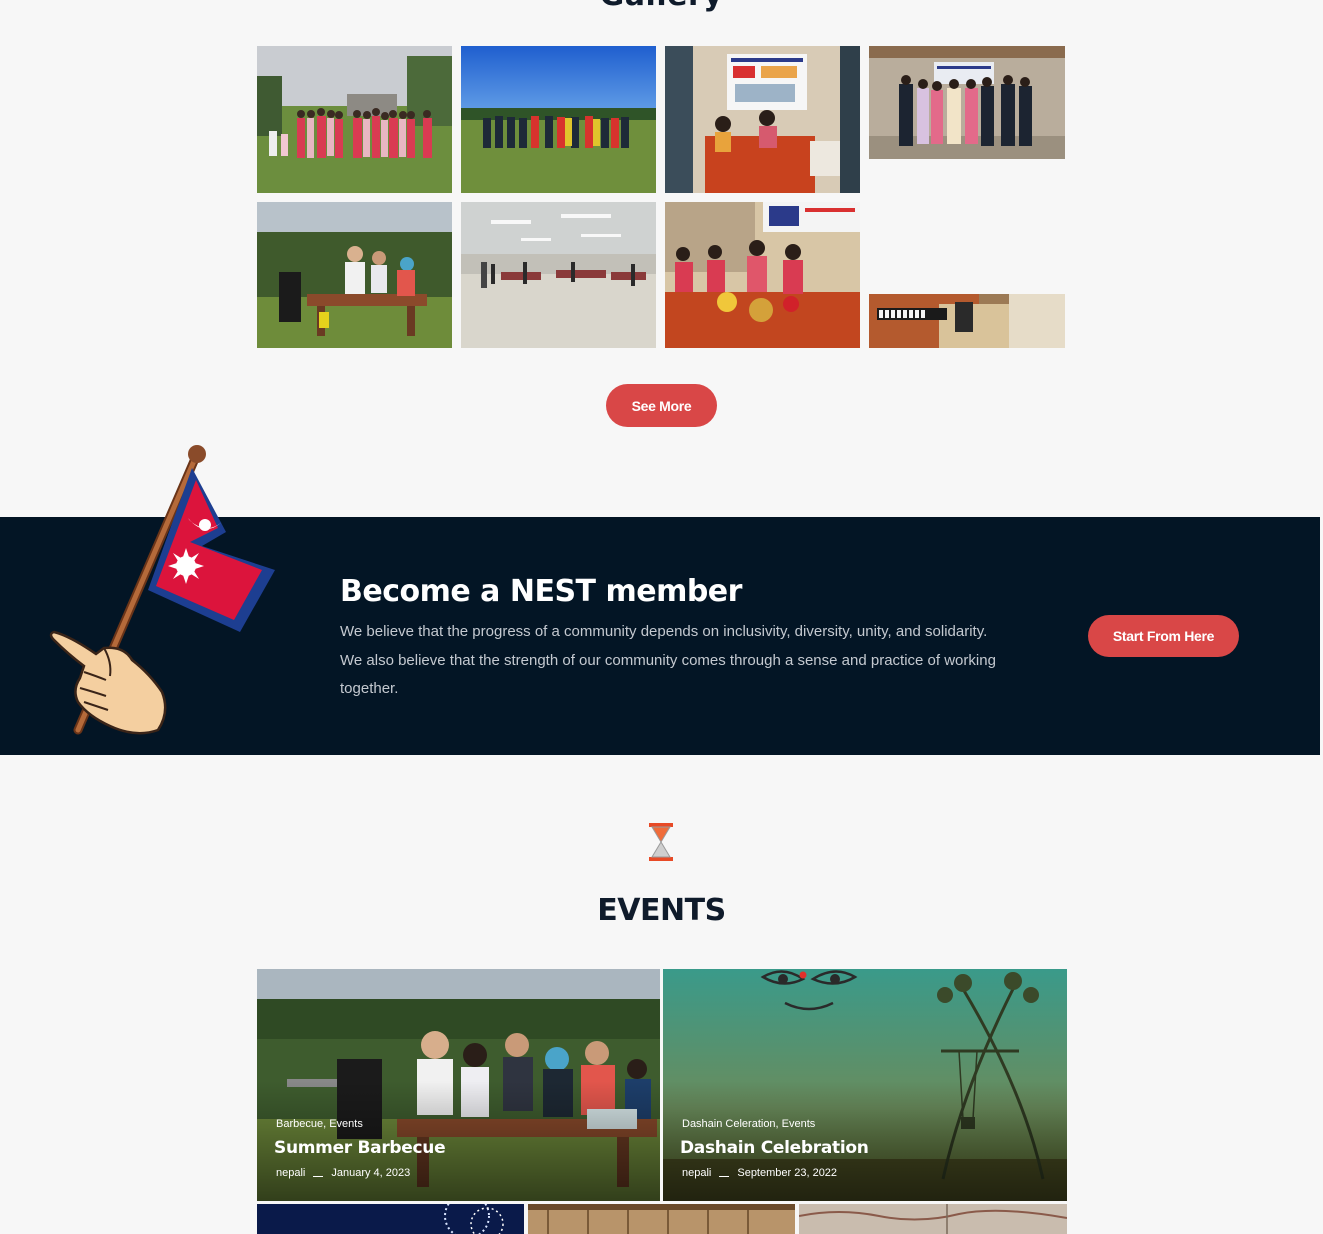 This screenshot has height=1234, width=1323. I want to click on event-meta: nepali September 23, 2022, so click(759, 1173).